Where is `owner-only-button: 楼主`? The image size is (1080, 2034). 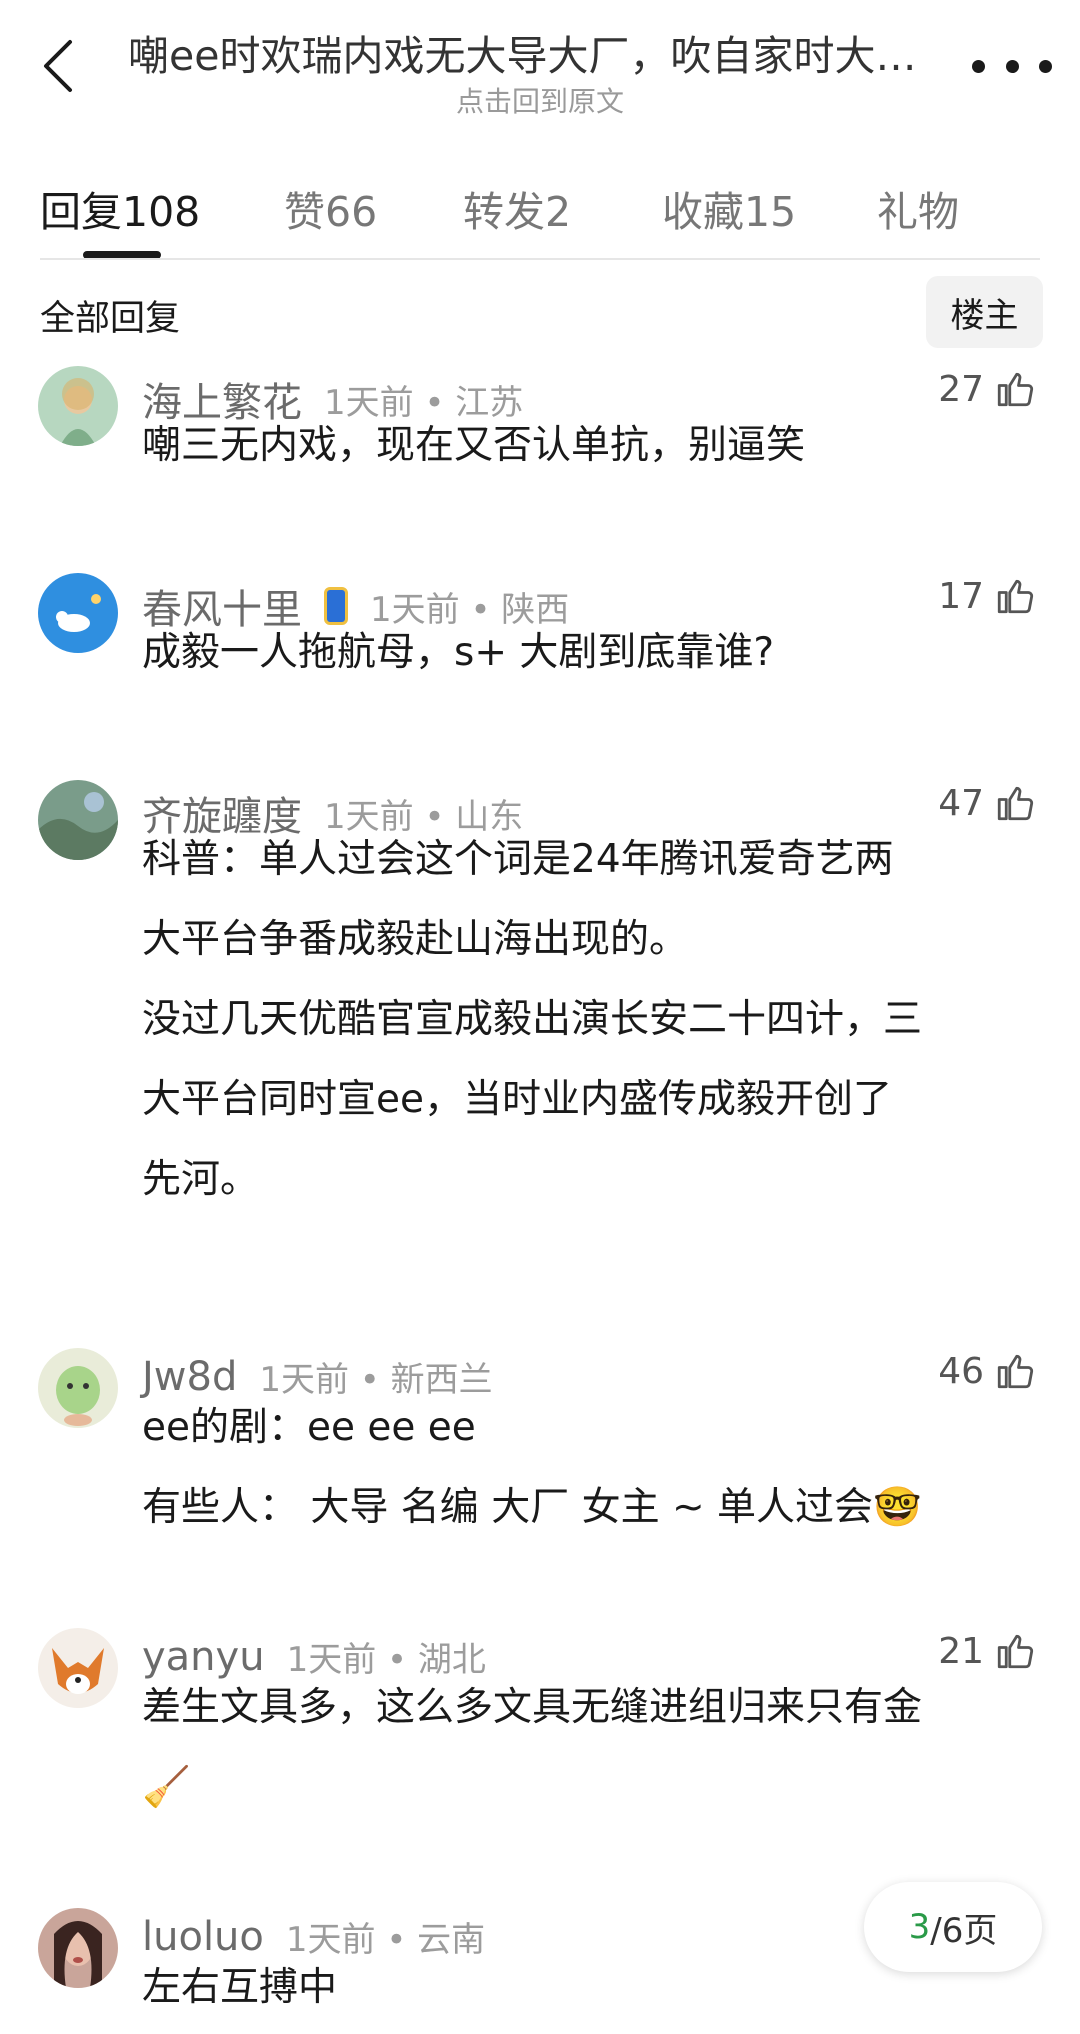 owner-only-button: 楼主 is located at coordinates (984, 312).